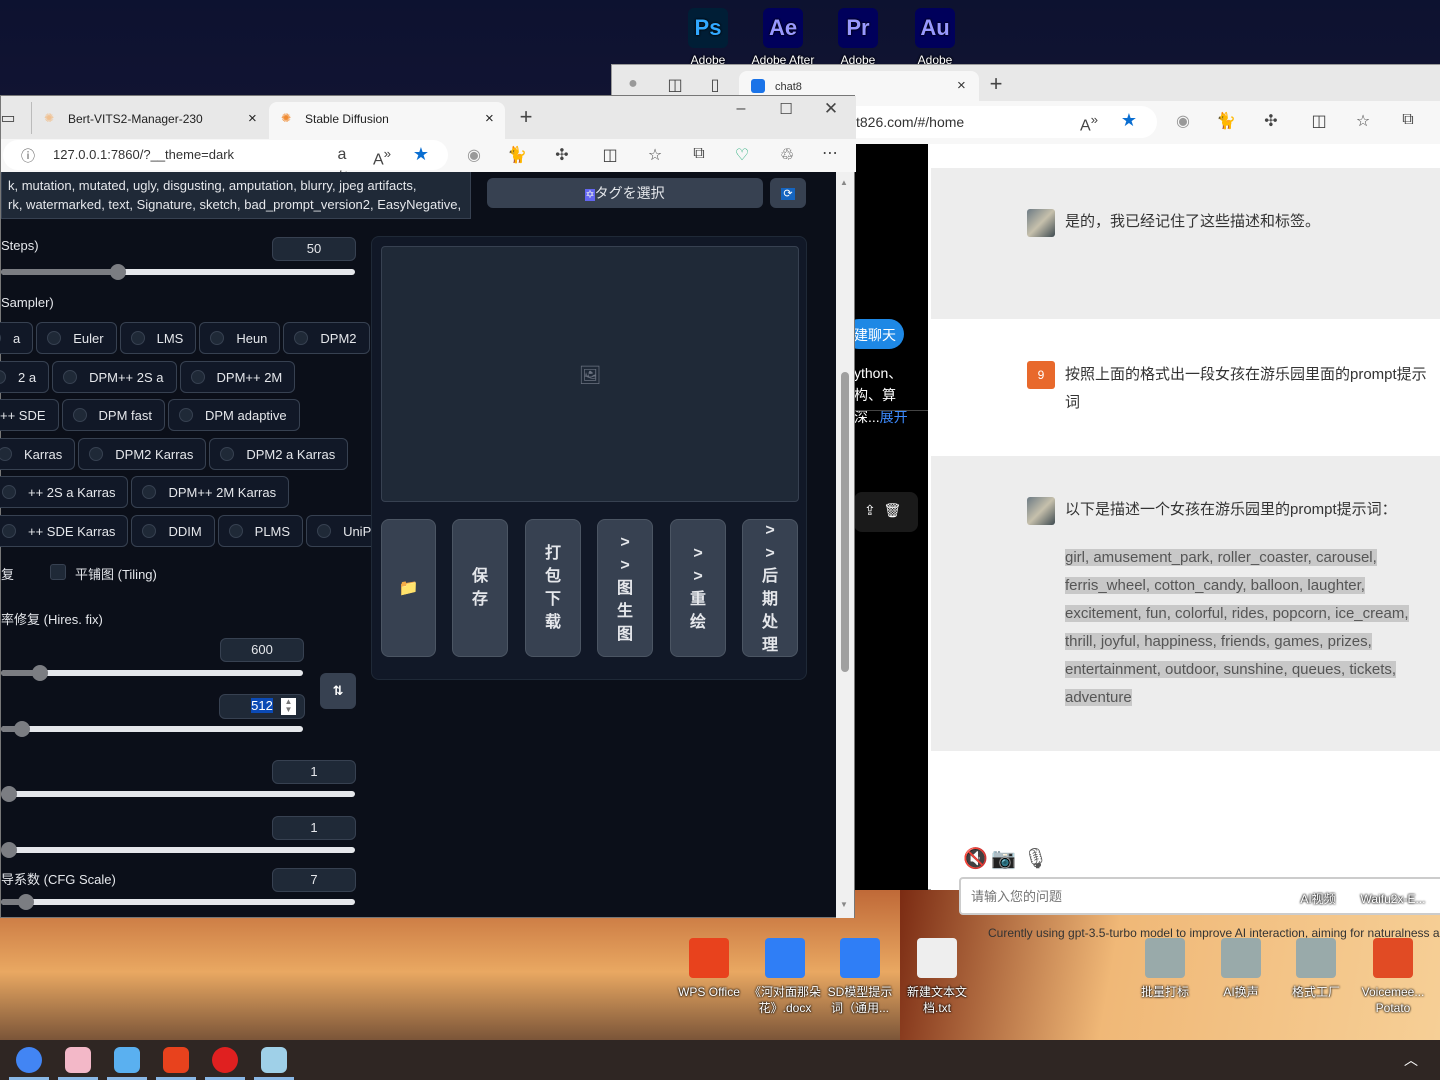 The width and height of the screenshot is (1440, 1080). What do you see at coordinates (58, 572) in the screenshot?
I see `tiling-checkbox` at bounding box center [58, 572].